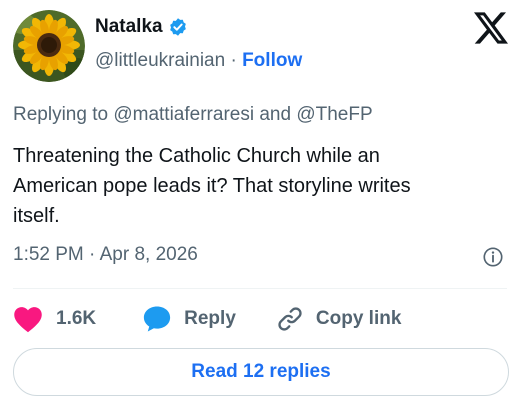 The height and width of the screenshot is (410, 520). Describe the element at coordinates (105, 255) in the screenshot. I see `tweet-timestamp: 1:52 PM · Apr 8, 2026` at that location.